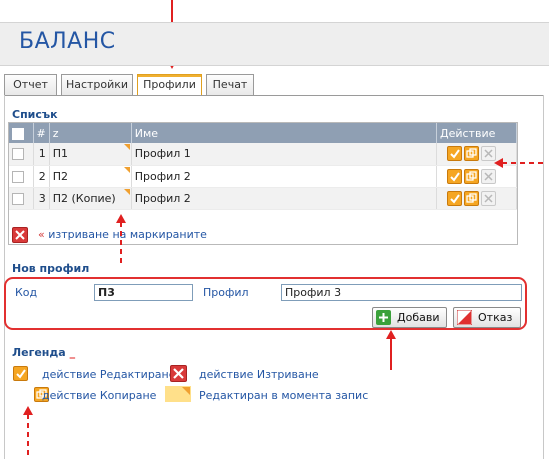 This screenshot has height=459, width=549. I want to click on row-code-cell: П1, so click(90, 154).